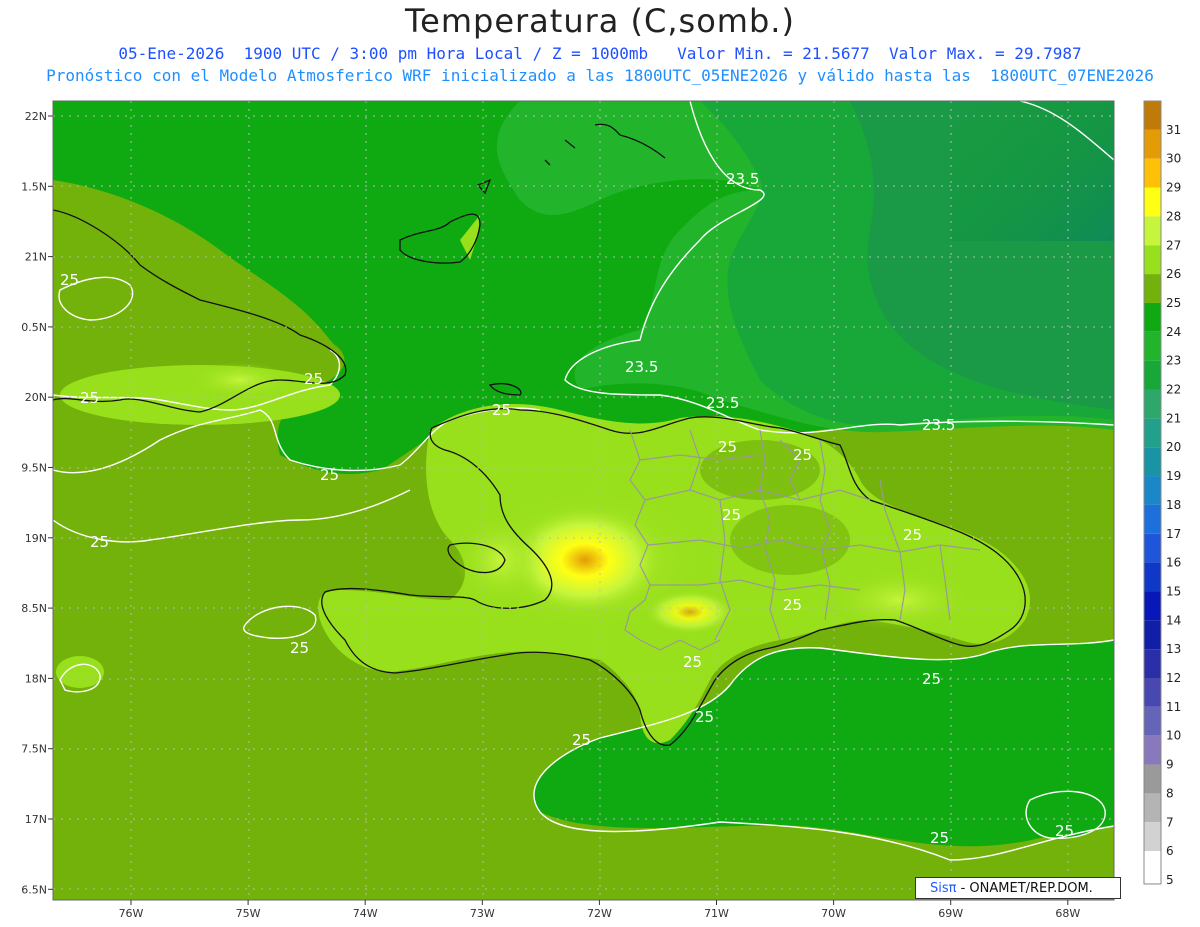 The height and width of the screenshot is (927, 1200). I want to click on colorbar-label: 8, so click(1170, 793).